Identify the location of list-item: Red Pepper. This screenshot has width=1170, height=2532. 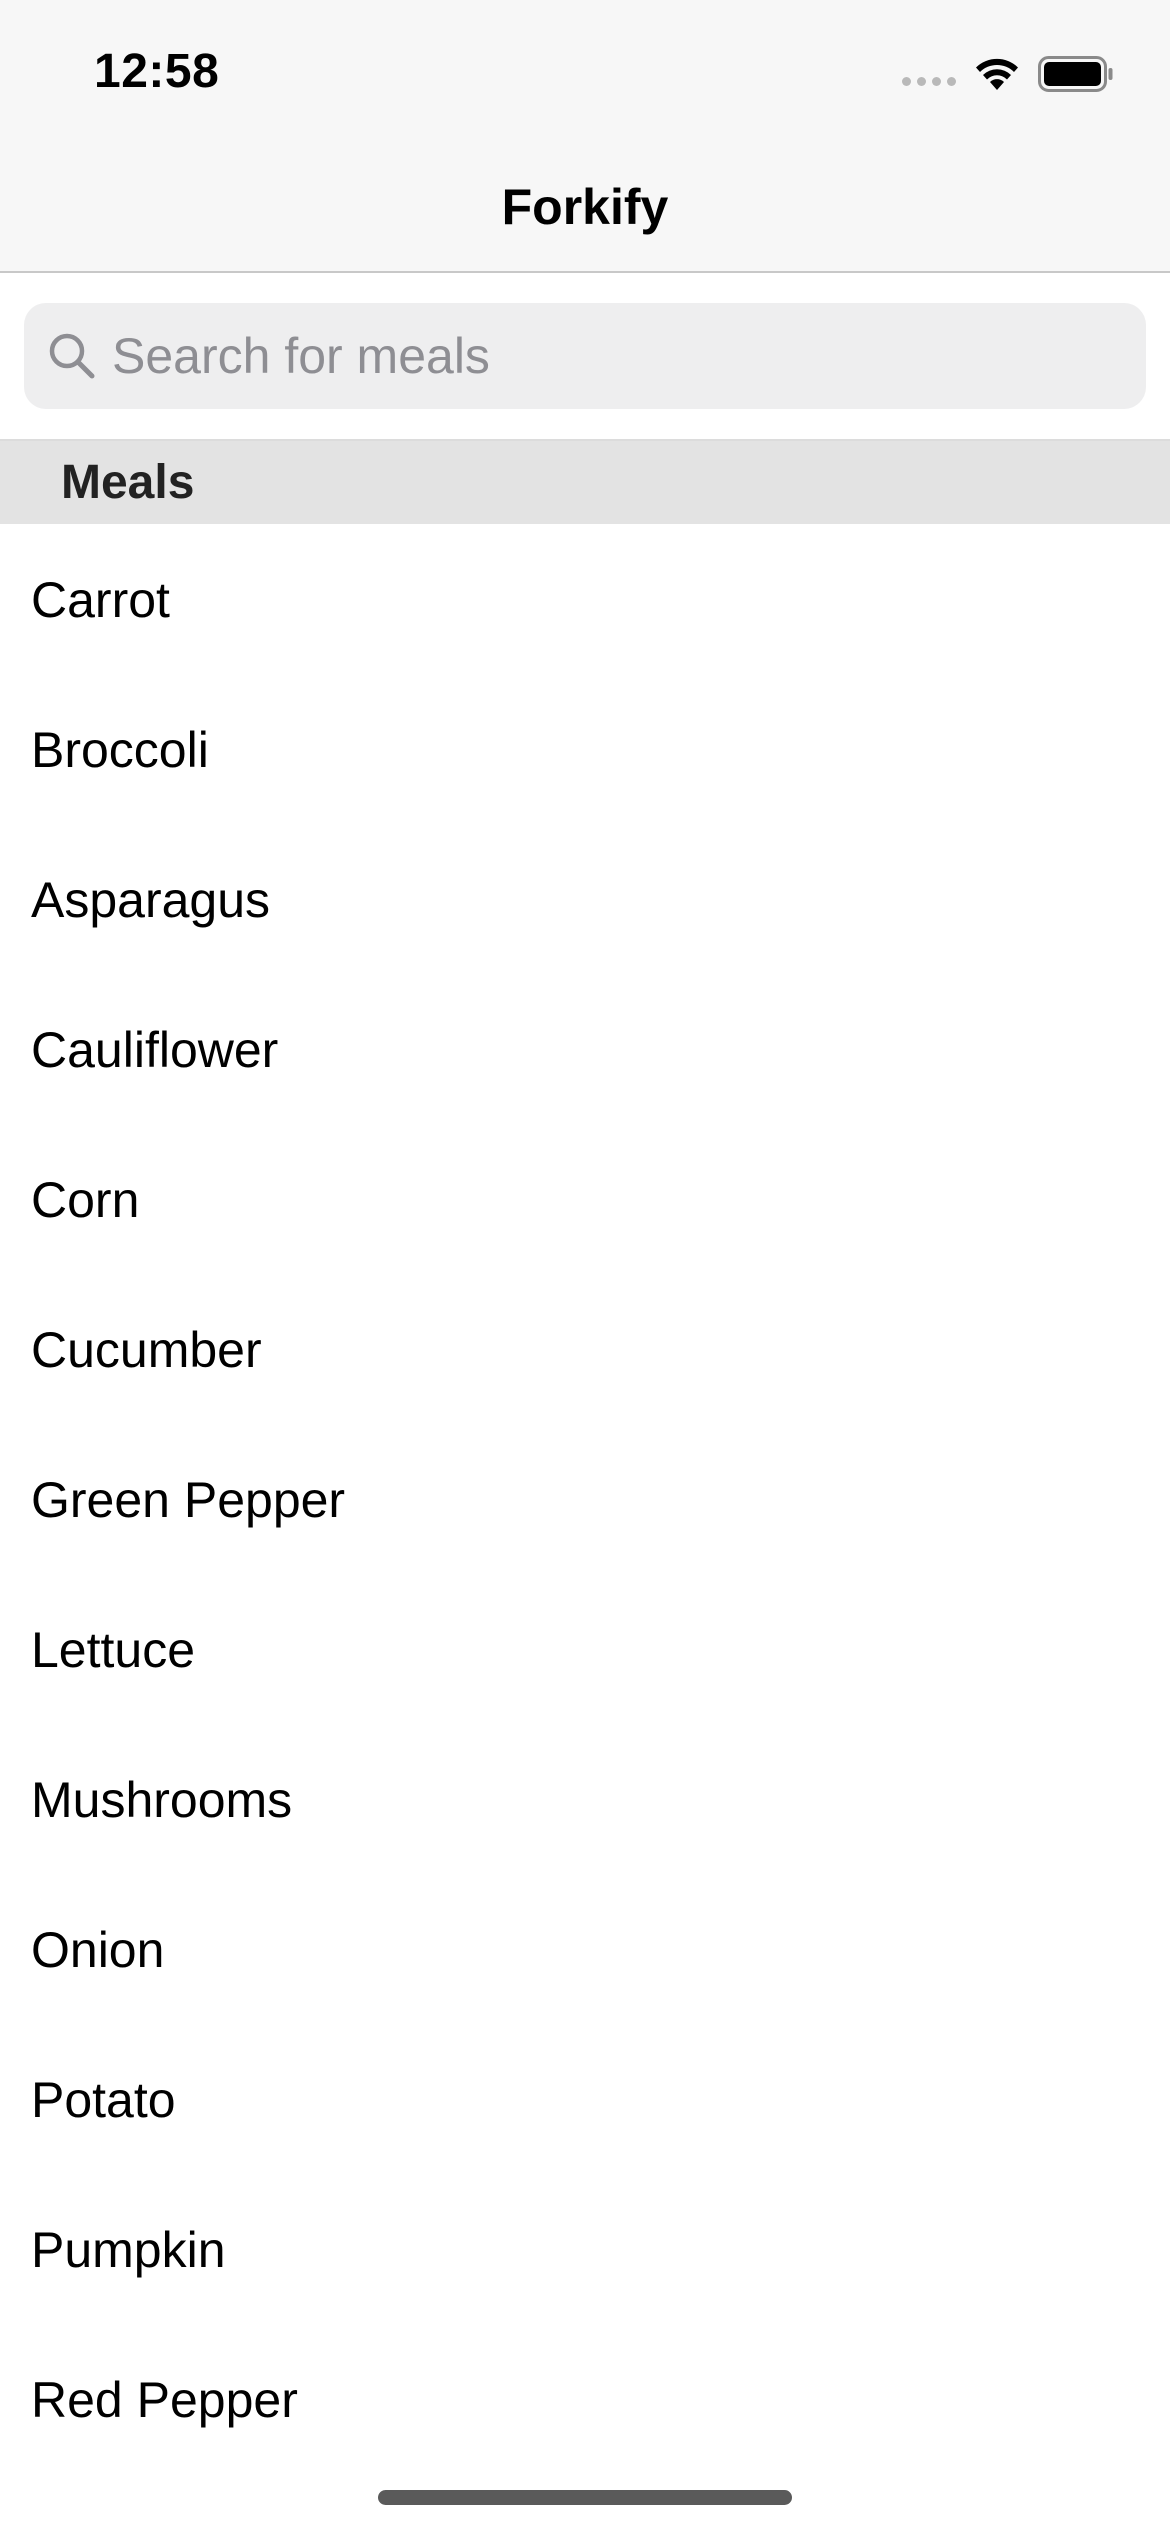
(585, 2399).